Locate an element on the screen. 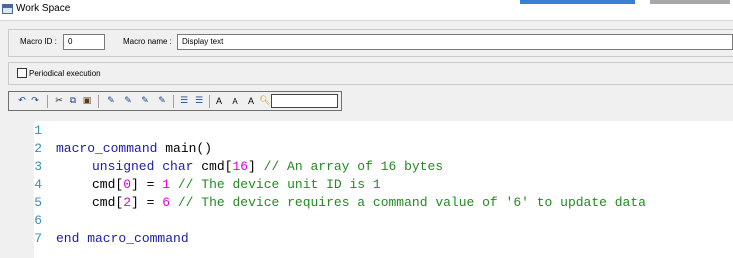  comment-token: // An array of 16 bytes is located at coordinates (353, 166).